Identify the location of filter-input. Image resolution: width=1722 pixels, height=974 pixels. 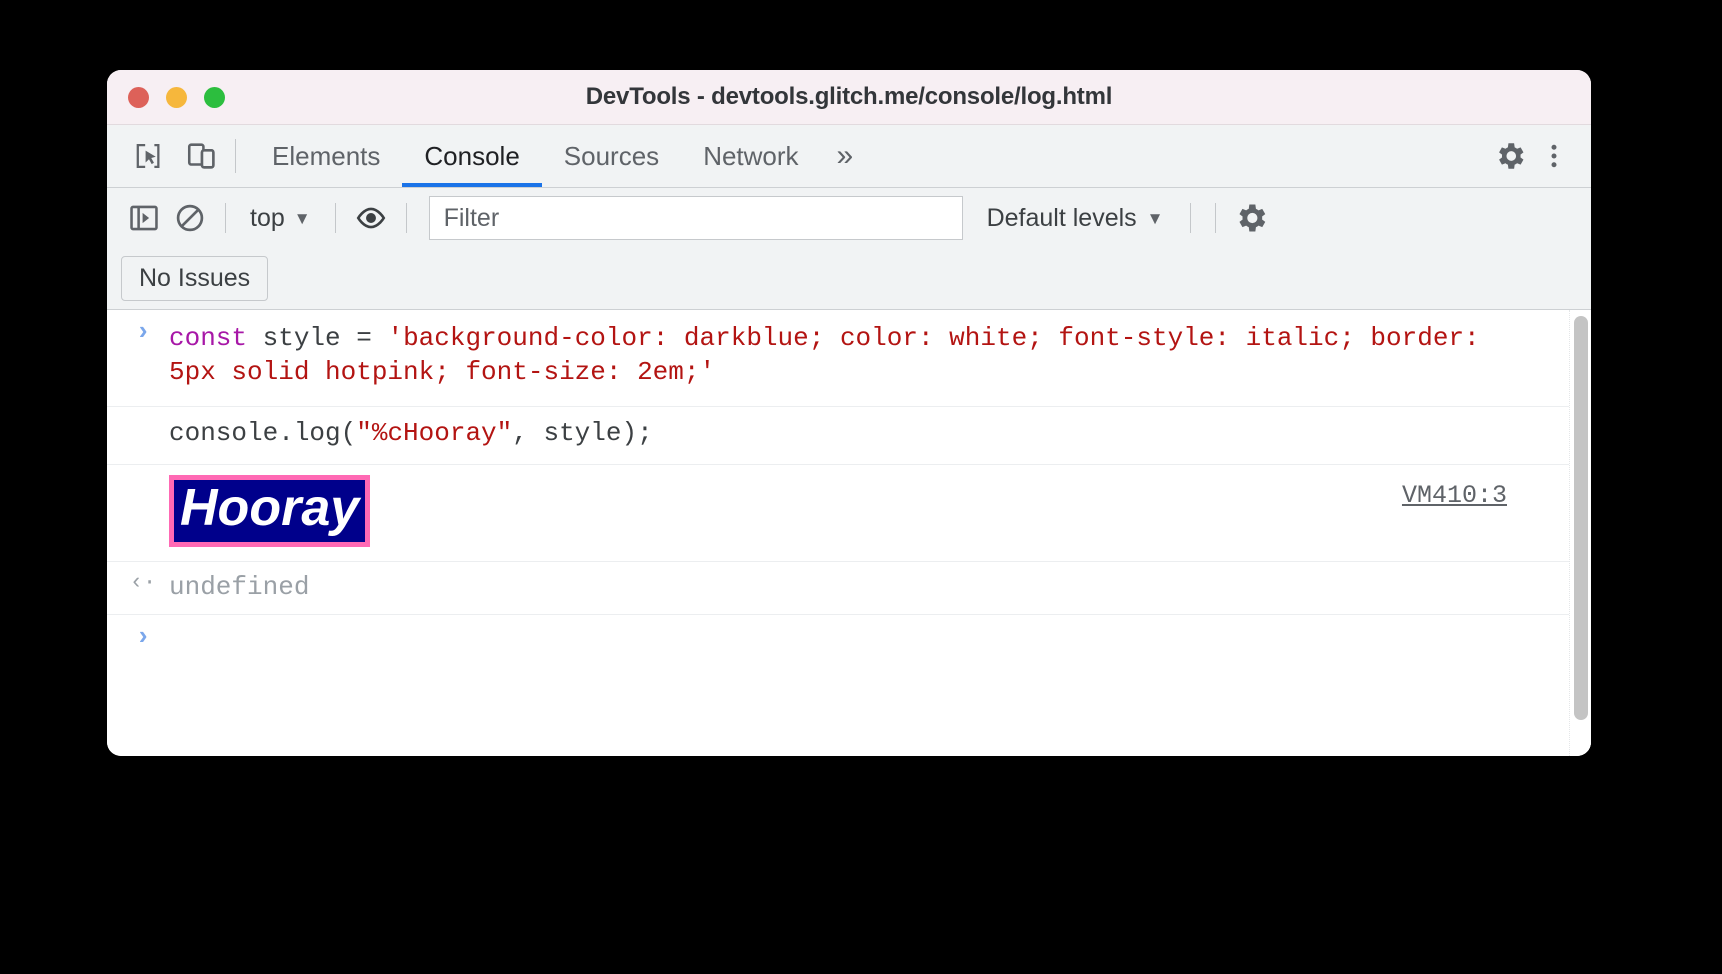
(695, 218).